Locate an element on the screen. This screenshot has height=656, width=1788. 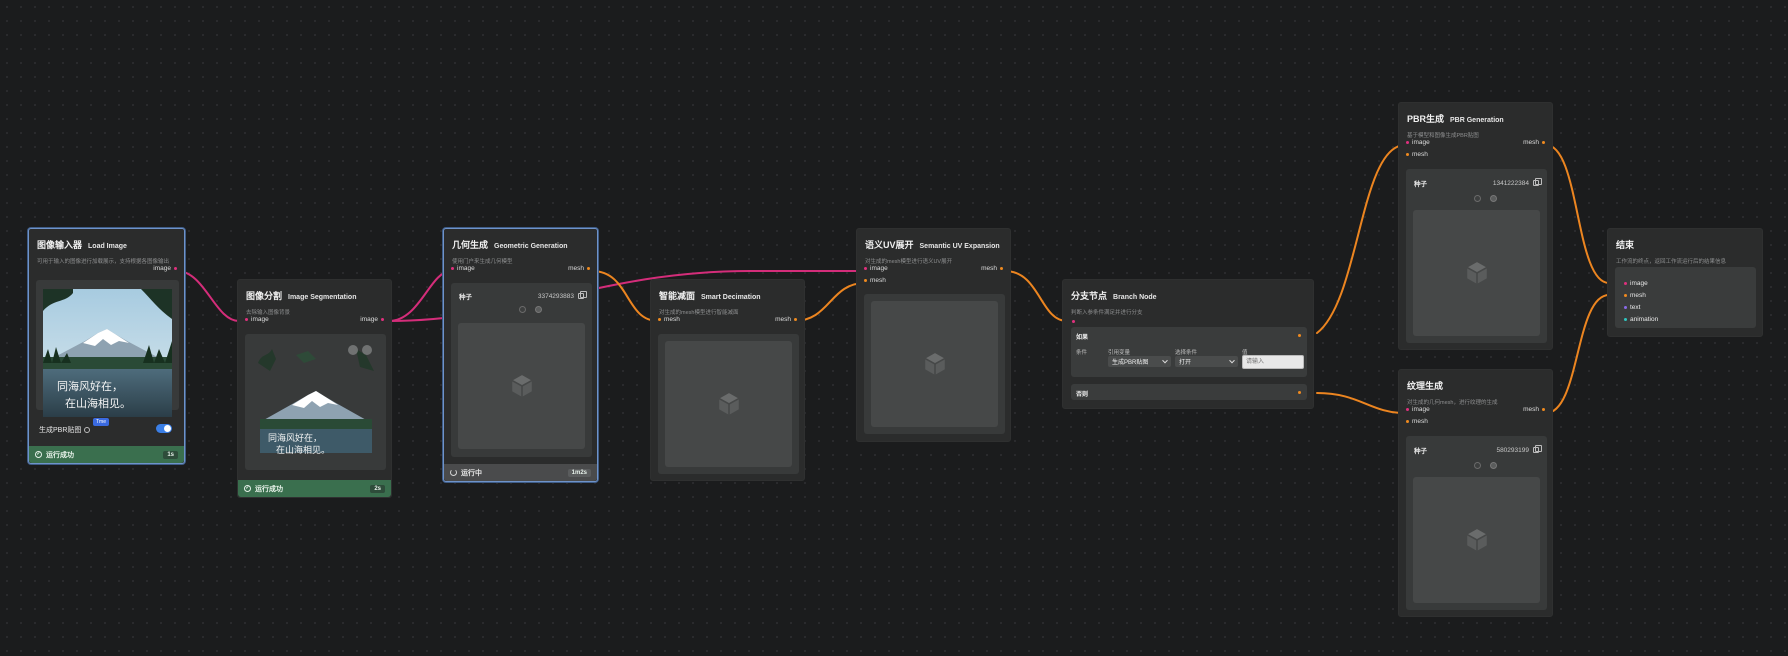
status-bar: ✓ 运行成功 2s is located at coordinates (314, 488).